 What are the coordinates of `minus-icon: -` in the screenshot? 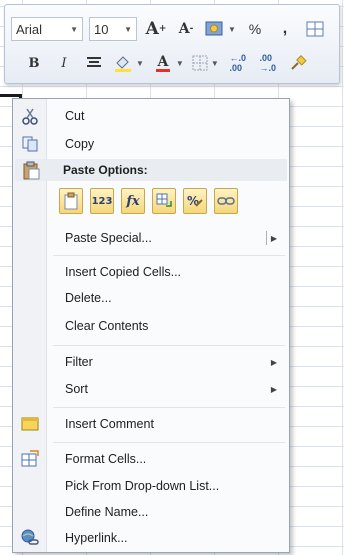 It's located at (191, 29).